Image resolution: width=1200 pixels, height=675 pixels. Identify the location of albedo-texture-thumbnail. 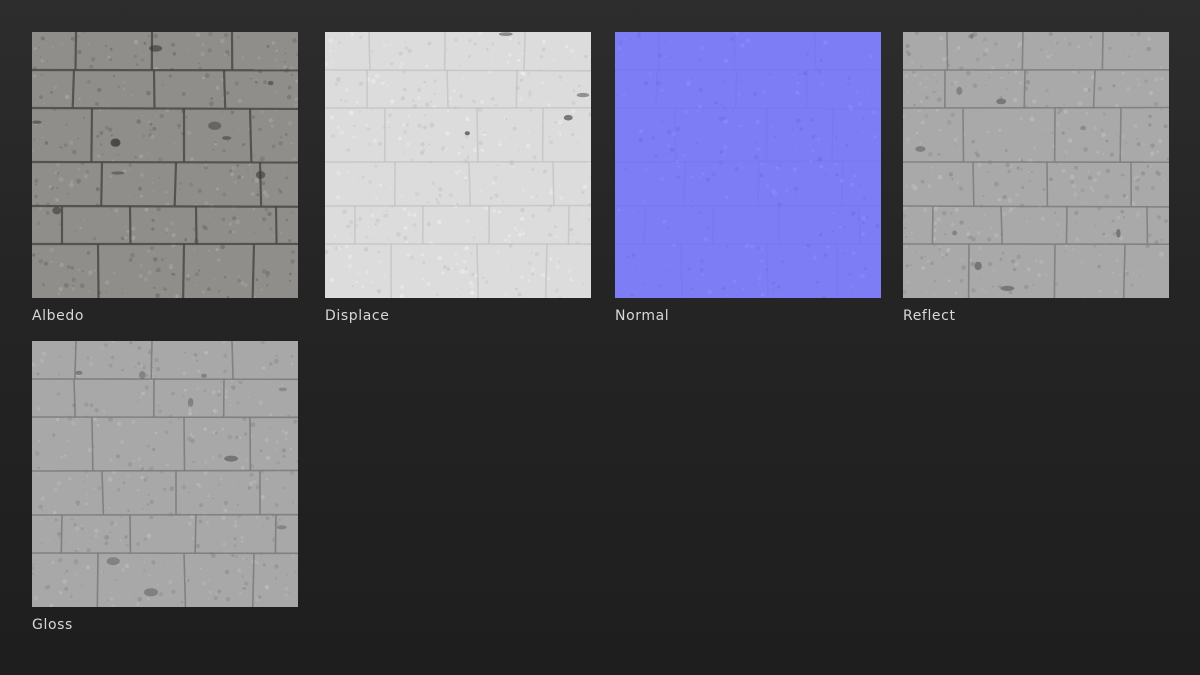
(165, 165).